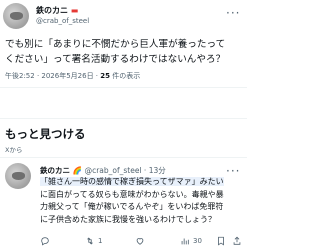  I want to click on views-label: 件の表示, so click(125, 76).